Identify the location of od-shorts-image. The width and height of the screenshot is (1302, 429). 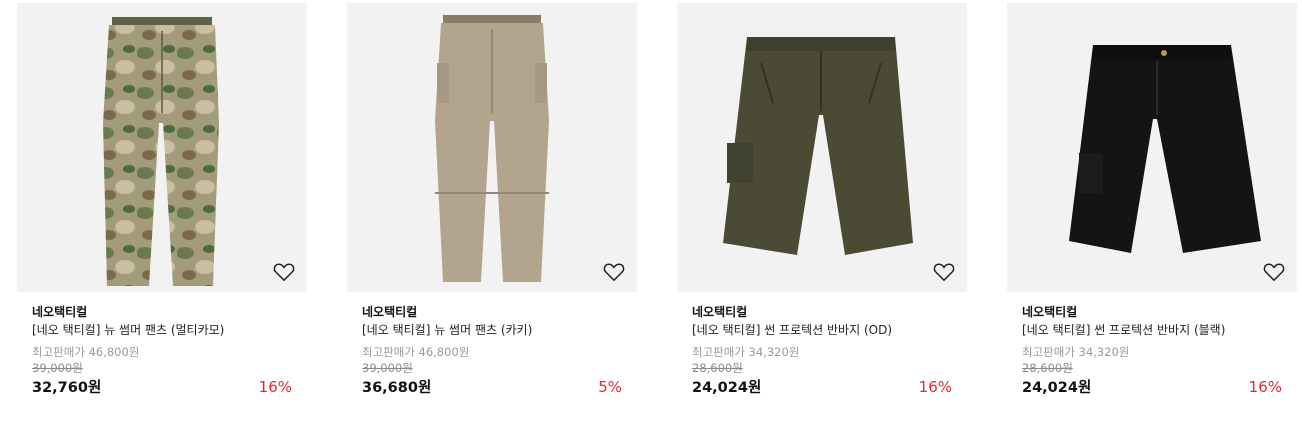
(818, 146).